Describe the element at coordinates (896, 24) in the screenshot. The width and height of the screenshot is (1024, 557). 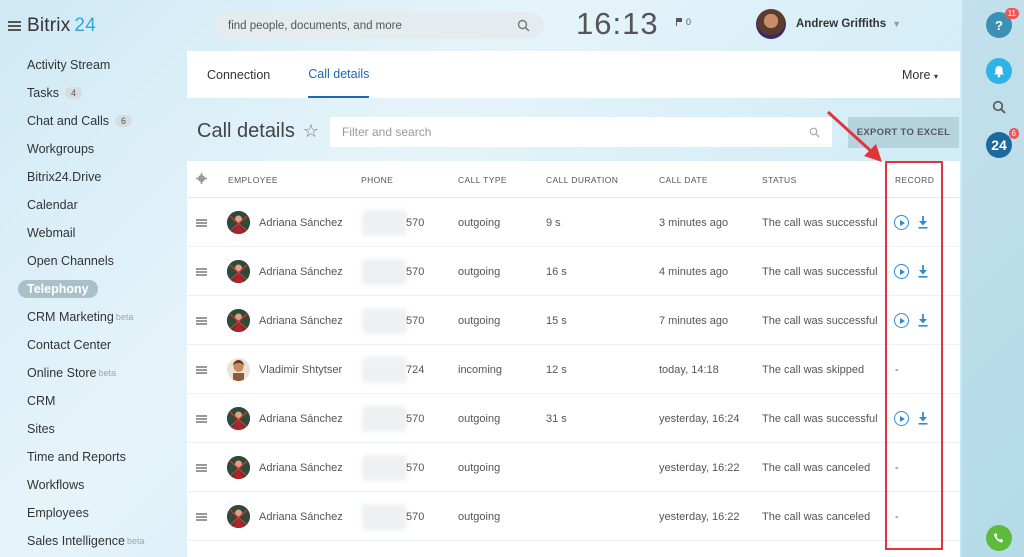
I see `chevron-down-icon: ▼` at that location.